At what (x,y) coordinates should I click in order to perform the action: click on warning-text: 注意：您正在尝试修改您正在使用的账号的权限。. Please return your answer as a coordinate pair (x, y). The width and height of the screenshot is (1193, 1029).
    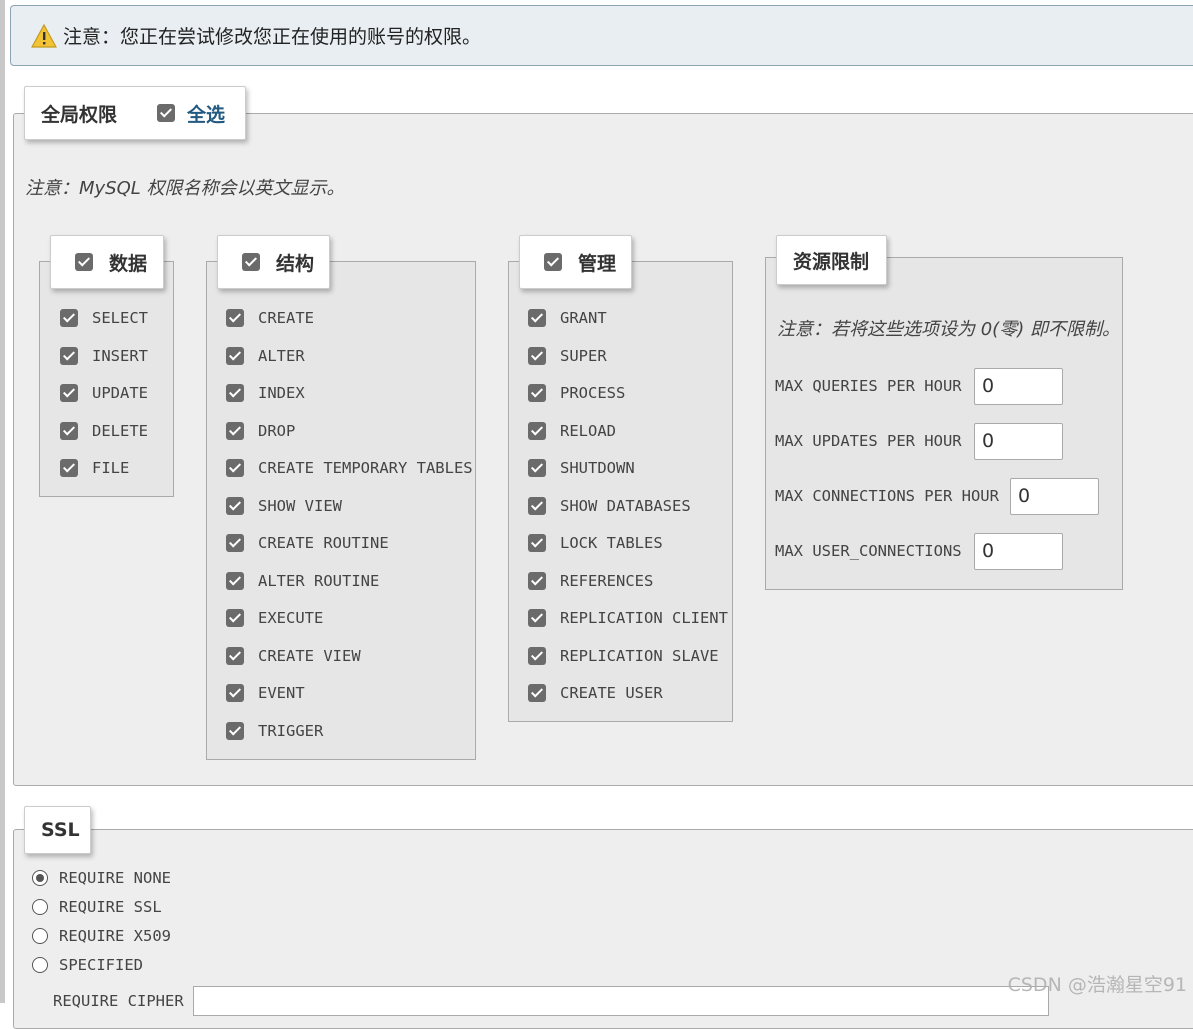
    Looking at the image, I should click on (272, 37).